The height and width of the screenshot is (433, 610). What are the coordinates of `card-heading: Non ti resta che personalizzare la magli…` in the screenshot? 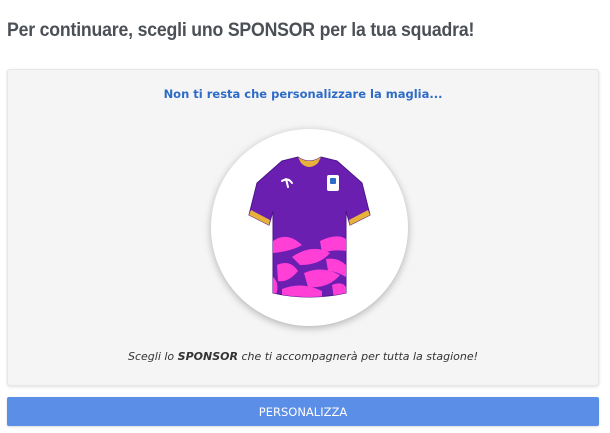 It's located at (303, 94).